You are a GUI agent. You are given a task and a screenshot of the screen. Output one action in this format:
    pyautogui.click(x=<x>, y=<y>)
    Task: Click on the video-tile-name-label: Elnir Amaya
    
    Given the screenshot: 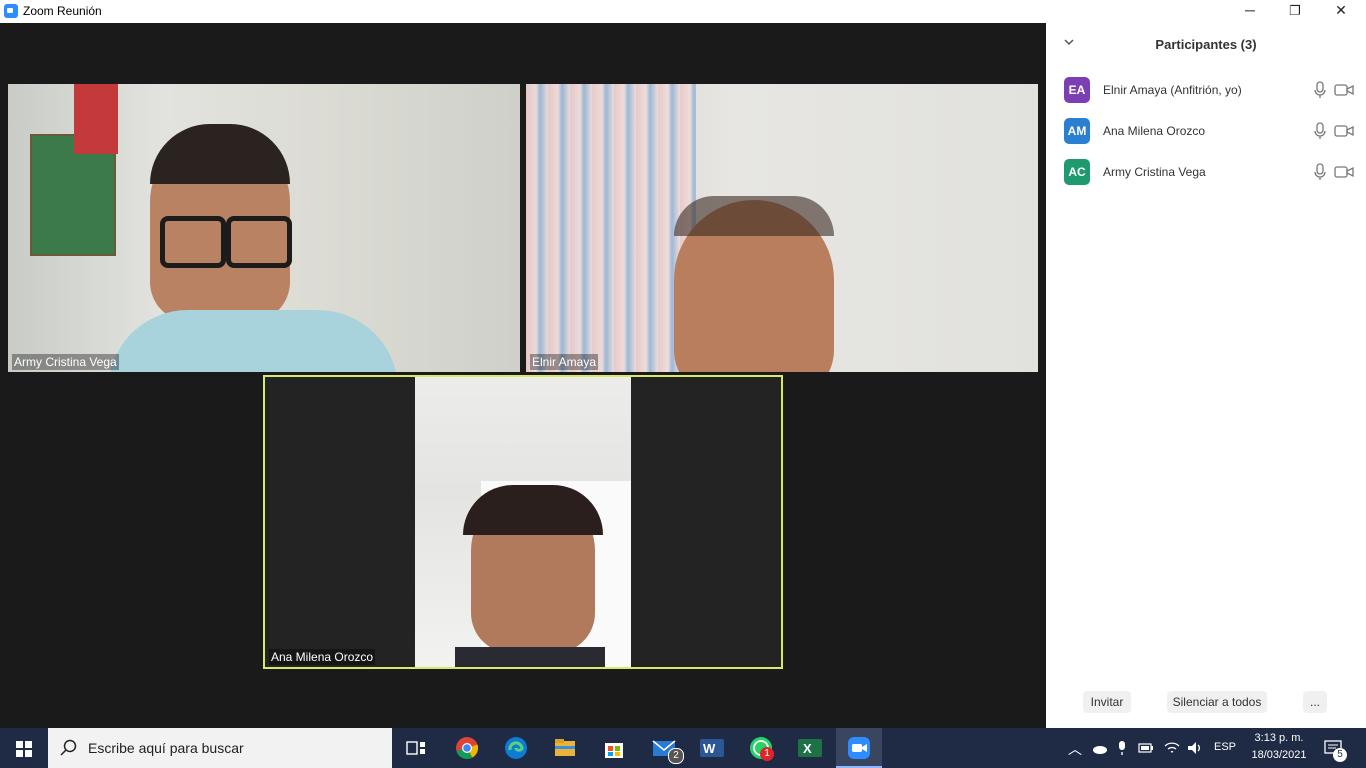 What is the action you would take?
    pyautogui.click(x=564, y=362)
    